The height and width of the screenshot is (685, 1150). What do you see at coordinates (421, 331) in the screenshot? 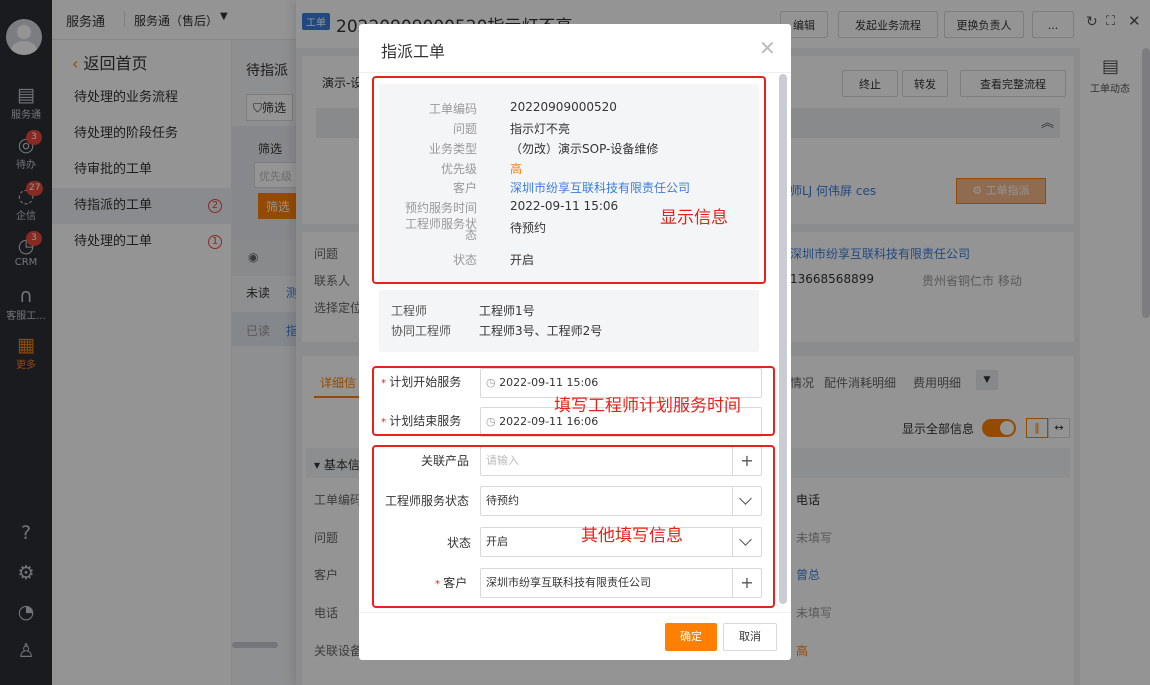
I see `co-engineer-label: 协同工程师` at bounding box center [421, 331].